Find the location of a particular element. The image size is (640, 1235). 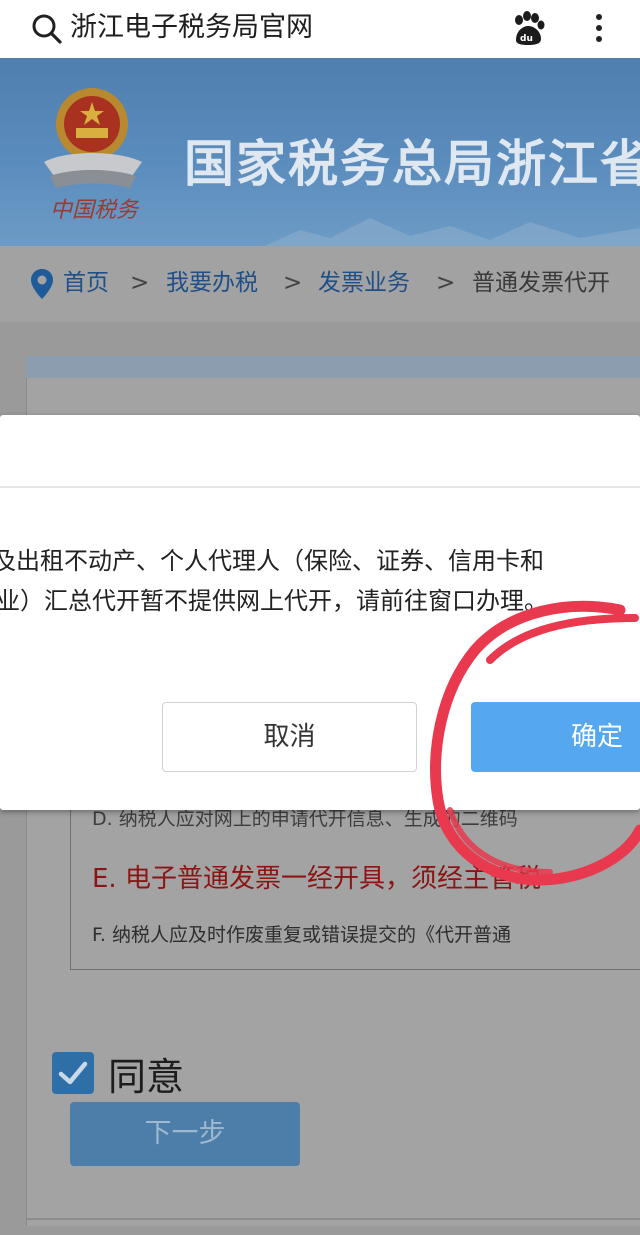

banner-mountains-decoration is located at coordinates (452, 232).